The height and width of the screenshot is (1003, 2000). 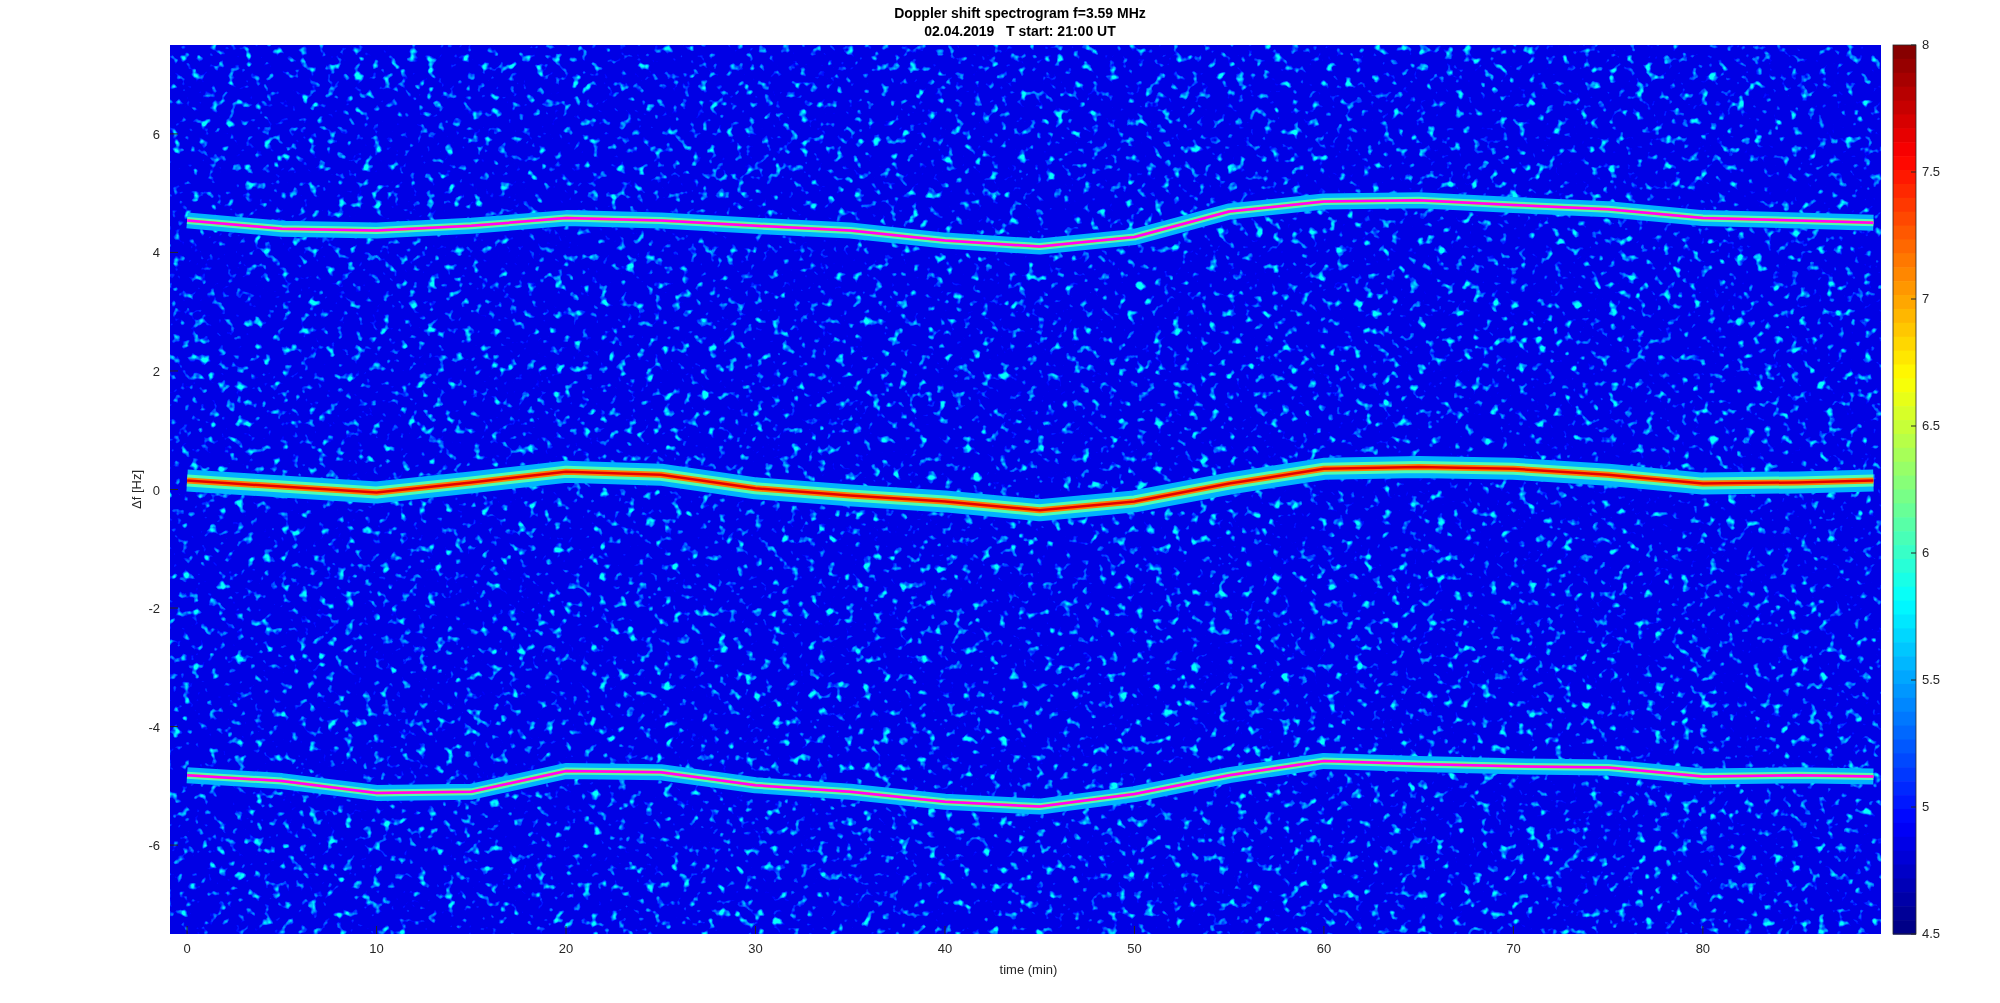 I want to click on tick-label: 30, so click(x=755, y=948).